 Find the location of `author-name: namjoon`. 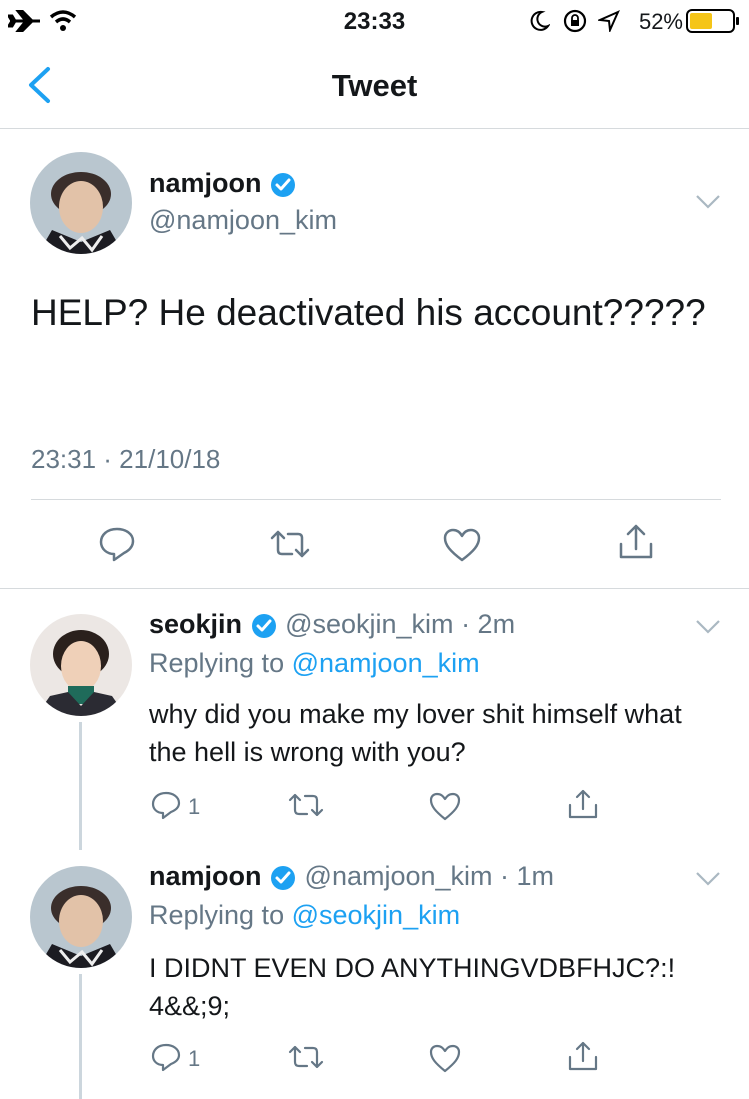

author-name: namjoon is located at coordinates (205, 183).